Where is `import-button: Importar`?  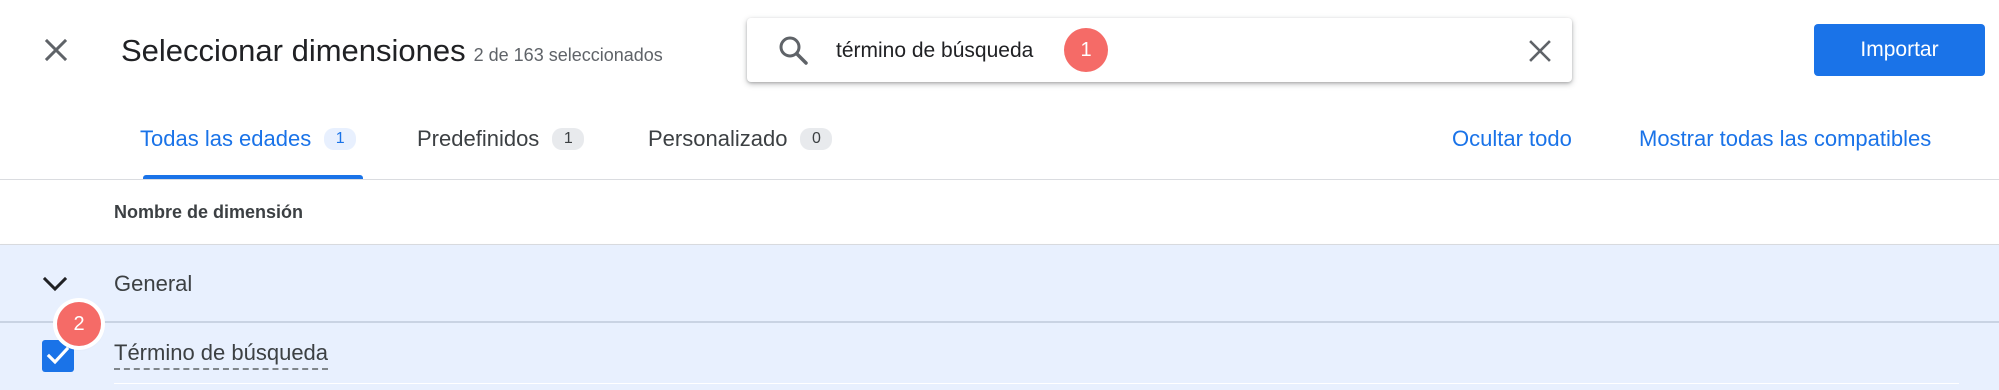
import-button: Importar is located at coordinates (1899, 50).